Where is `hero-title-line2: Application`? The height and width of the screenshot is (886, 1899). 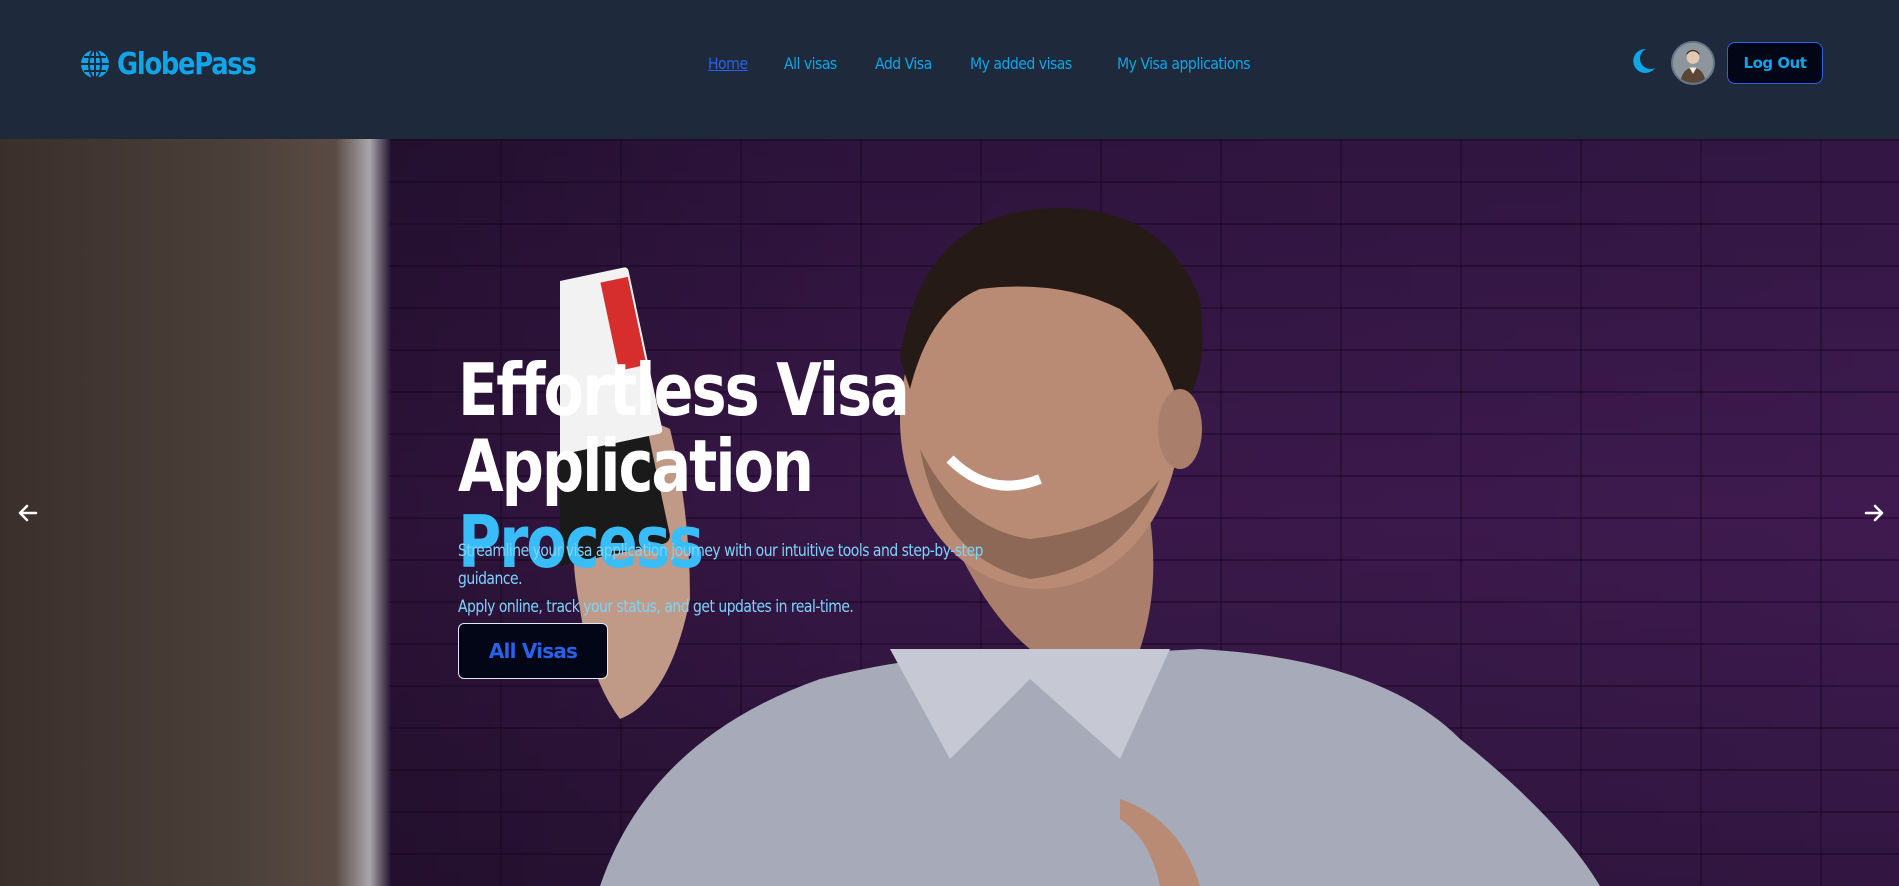
hero-title-line2: Application is located at coordinates (636, 466).